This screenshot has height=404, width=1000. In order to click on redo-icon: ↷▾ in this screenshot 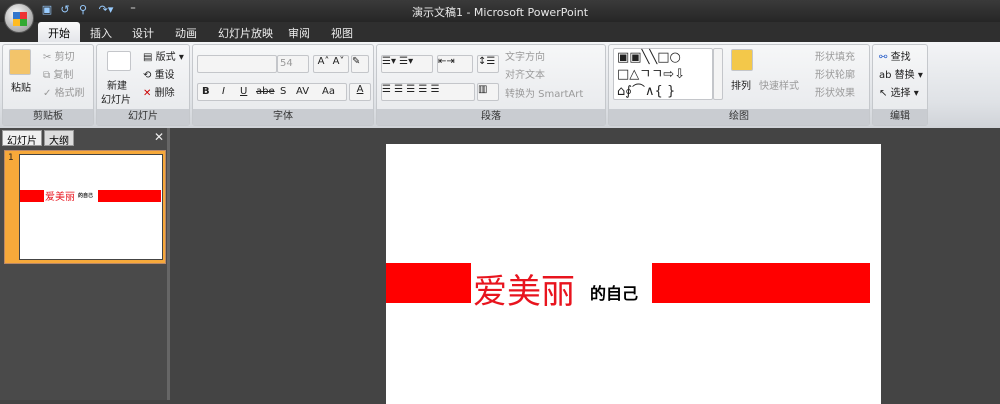, I will do `click(106, 10)`.